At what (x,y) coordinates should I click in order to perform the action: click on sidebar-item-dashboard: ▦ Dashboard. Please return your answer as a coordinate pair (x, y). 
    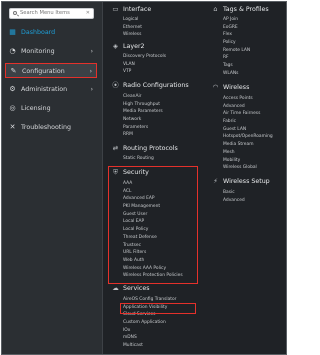
    Looking at the image, I should click on (51, 32).